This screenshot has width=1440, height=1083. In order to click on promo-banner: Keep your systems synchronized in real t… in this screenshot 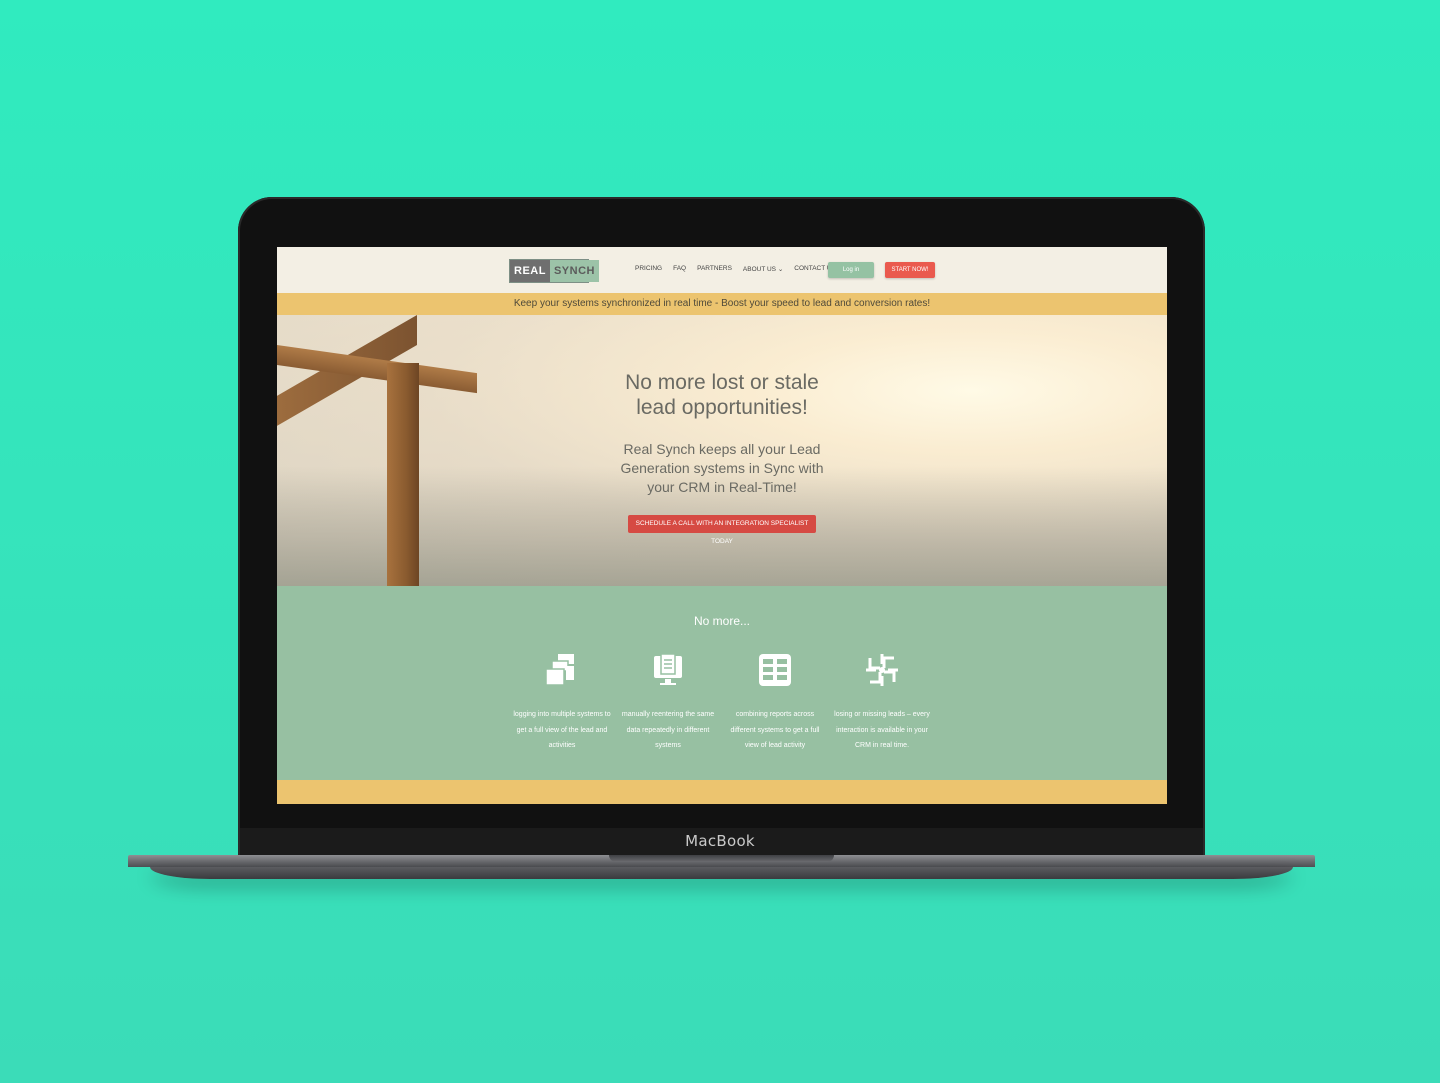, I will do `click(722, 304)`.